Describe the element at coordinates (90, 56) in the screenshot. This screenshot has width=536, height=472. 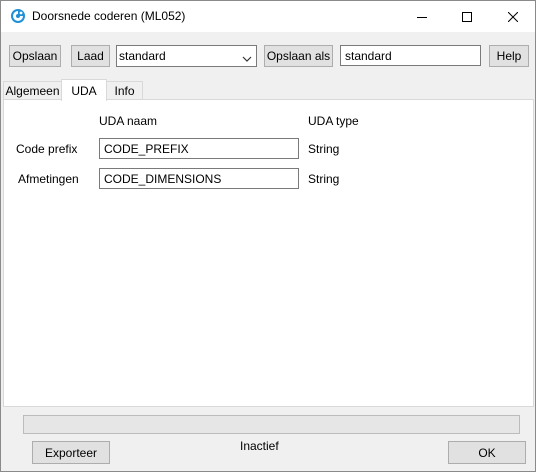
I see `load-button: Laad` at that location.